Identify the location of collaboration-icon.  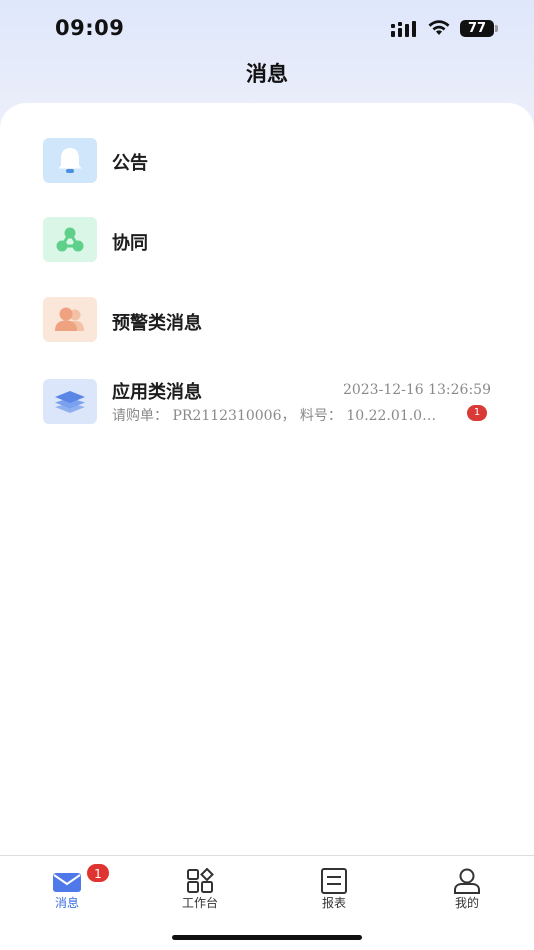
(70, 239).